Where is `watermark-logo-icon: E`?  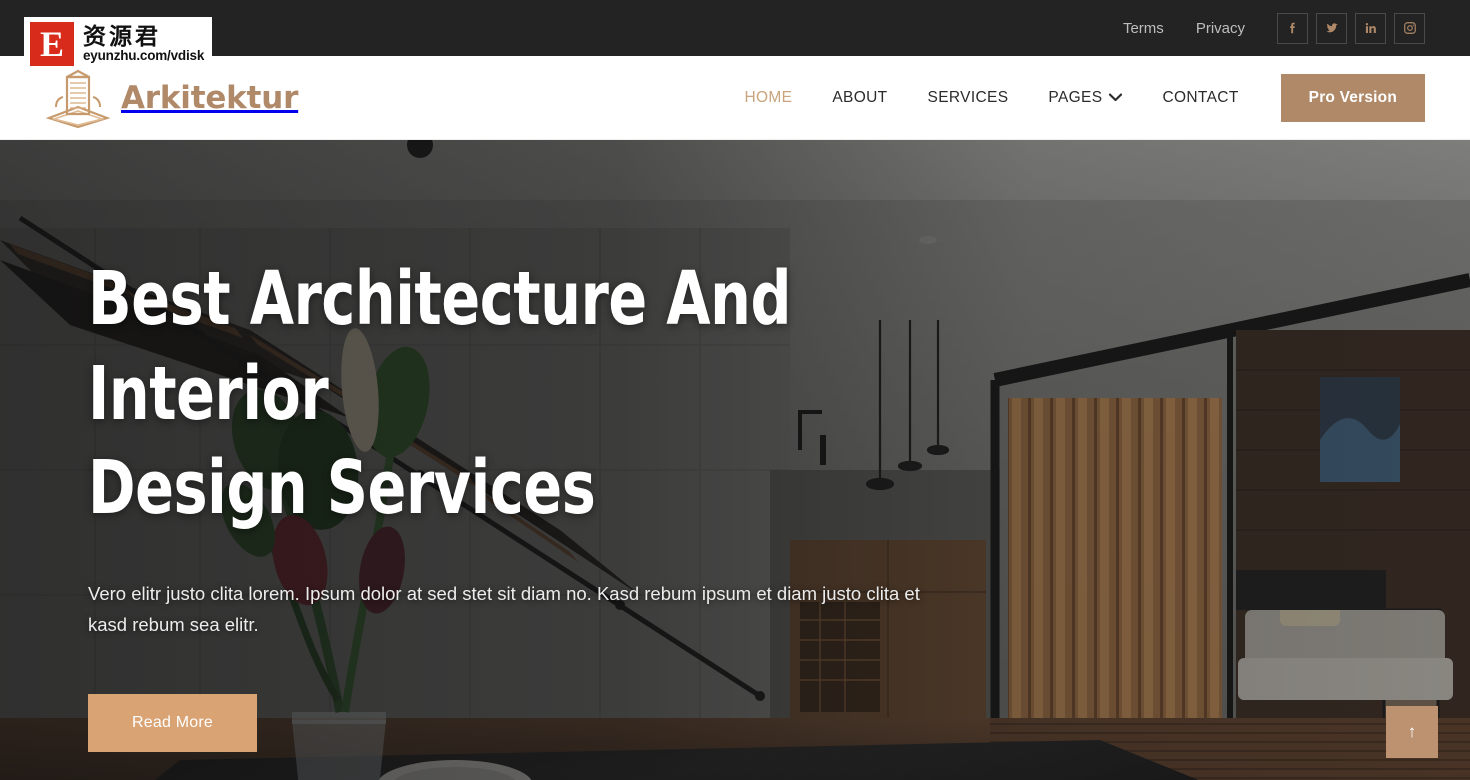
watermark-logo-icon: E is located at coordinates (52, 44).